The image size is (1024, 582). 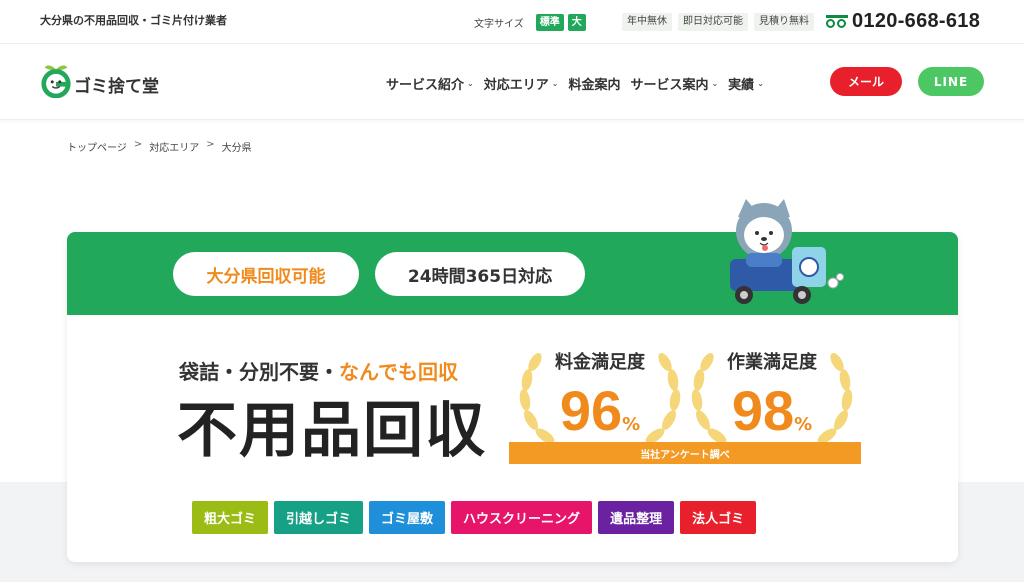 What do you see at coordinates (259, 372) in the screenshot?
I see `sub-copy-text: 袋詰・分別不要・` at bounding box center [259, 372].